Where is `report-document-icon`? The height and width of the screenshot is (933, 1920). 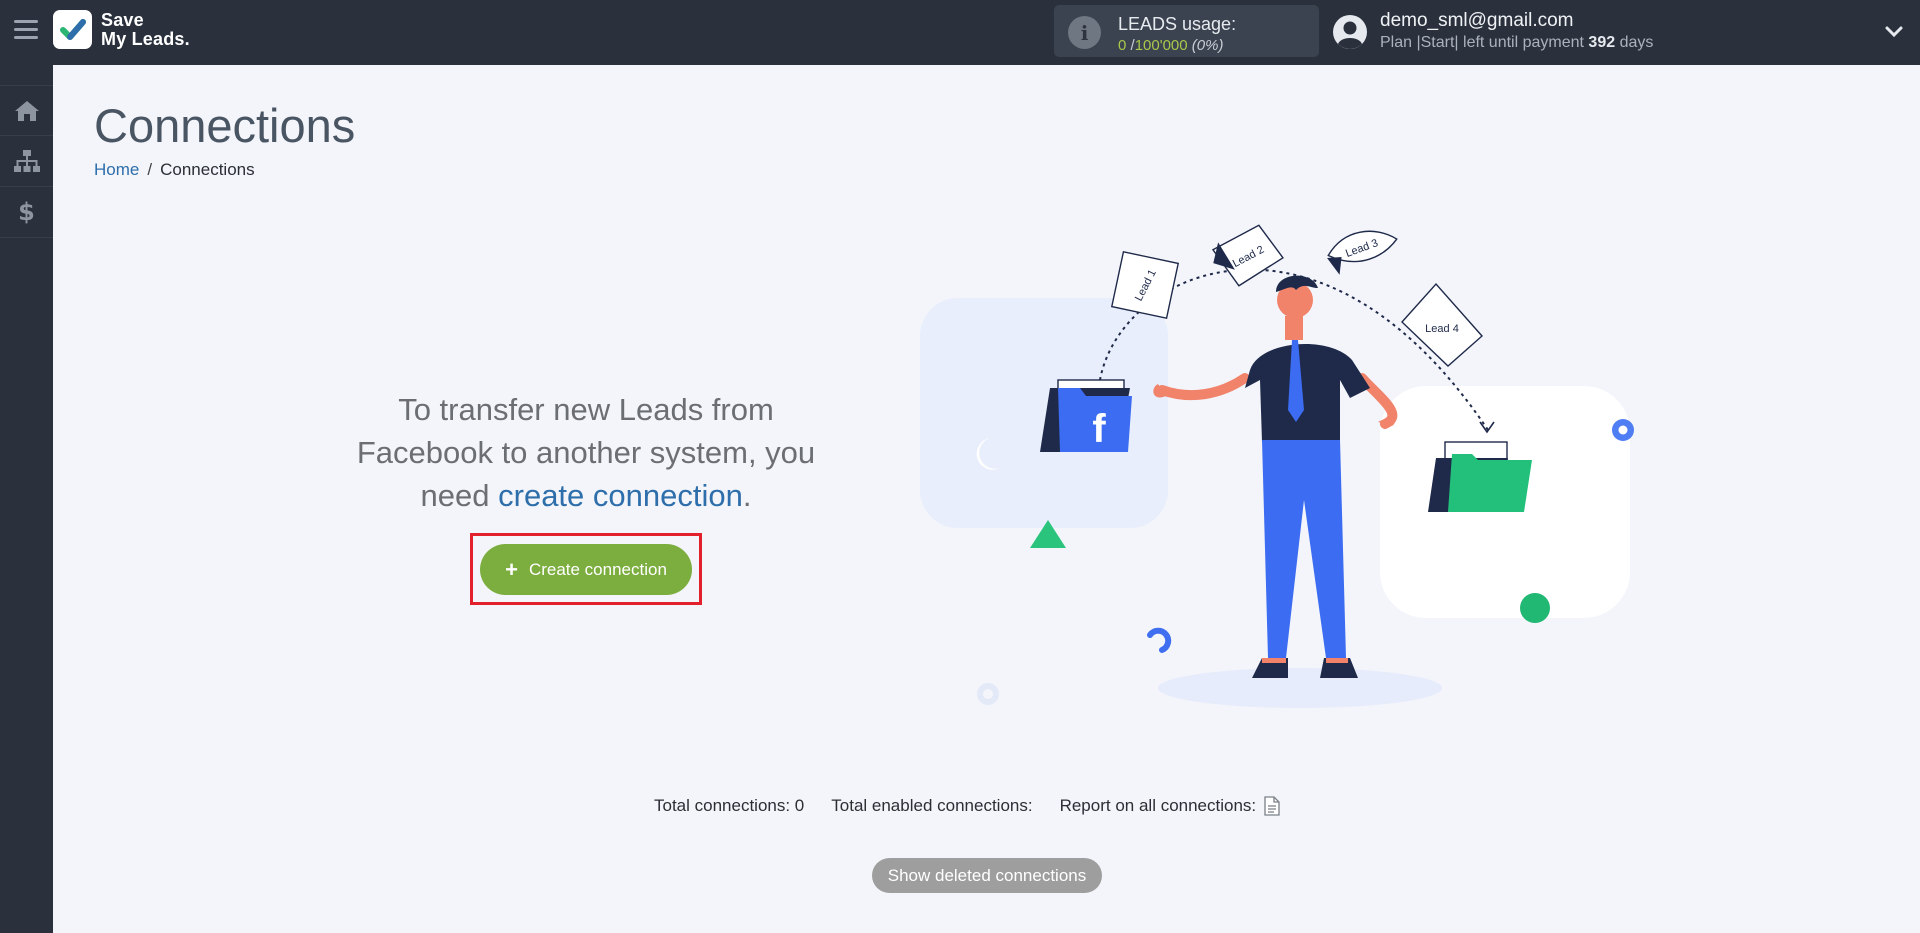 report-document-icon is located at coordinates (1272, 806).